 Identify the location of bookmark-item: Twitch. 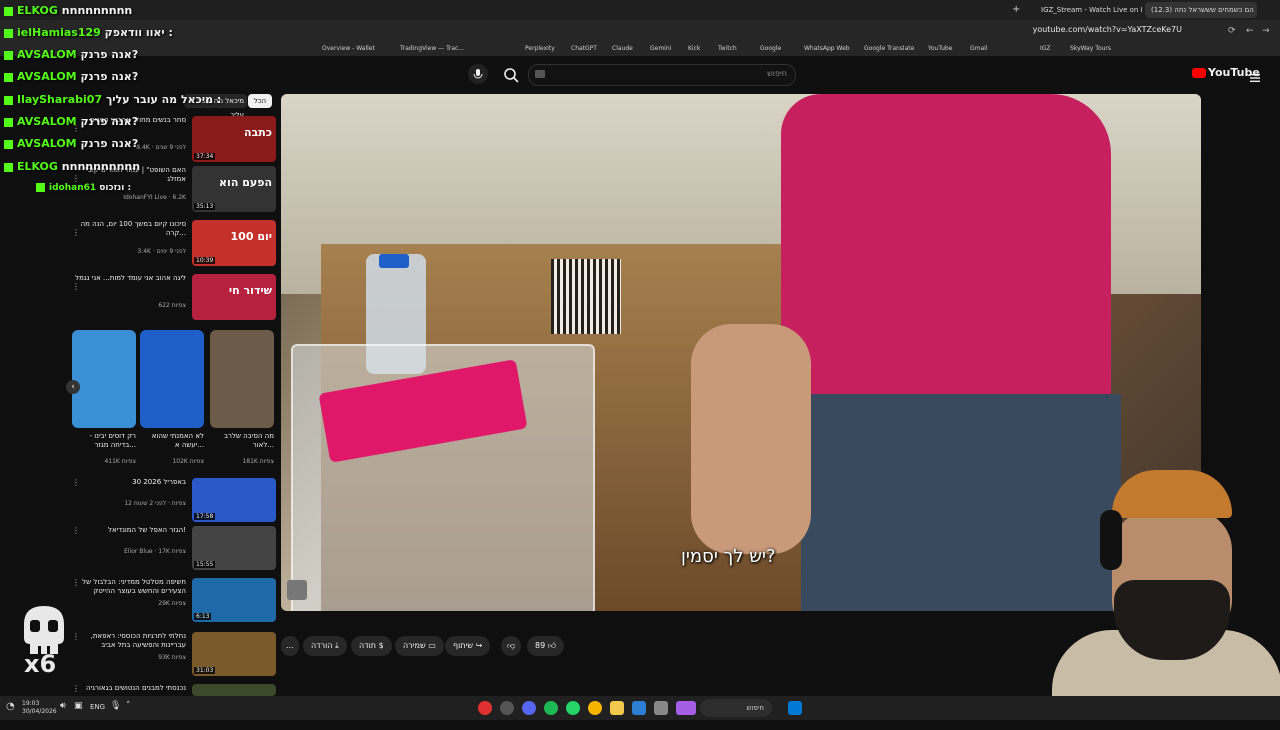
(727, 48).